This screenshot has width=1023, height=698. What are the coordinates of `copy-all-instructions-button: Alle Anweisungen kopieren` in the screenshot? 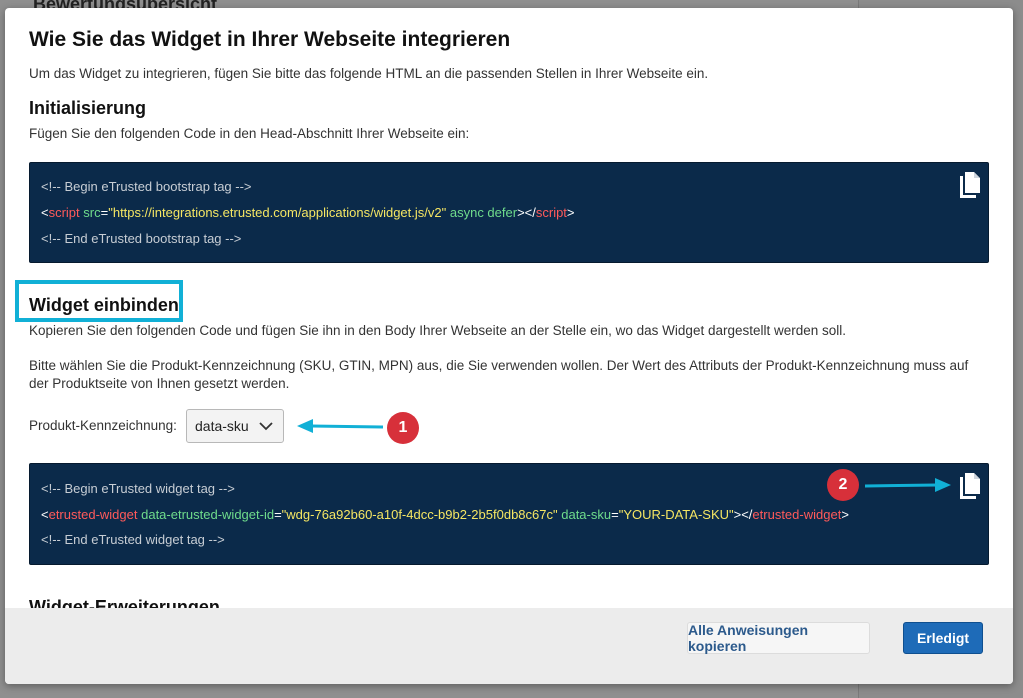 It's located at (778, 638).